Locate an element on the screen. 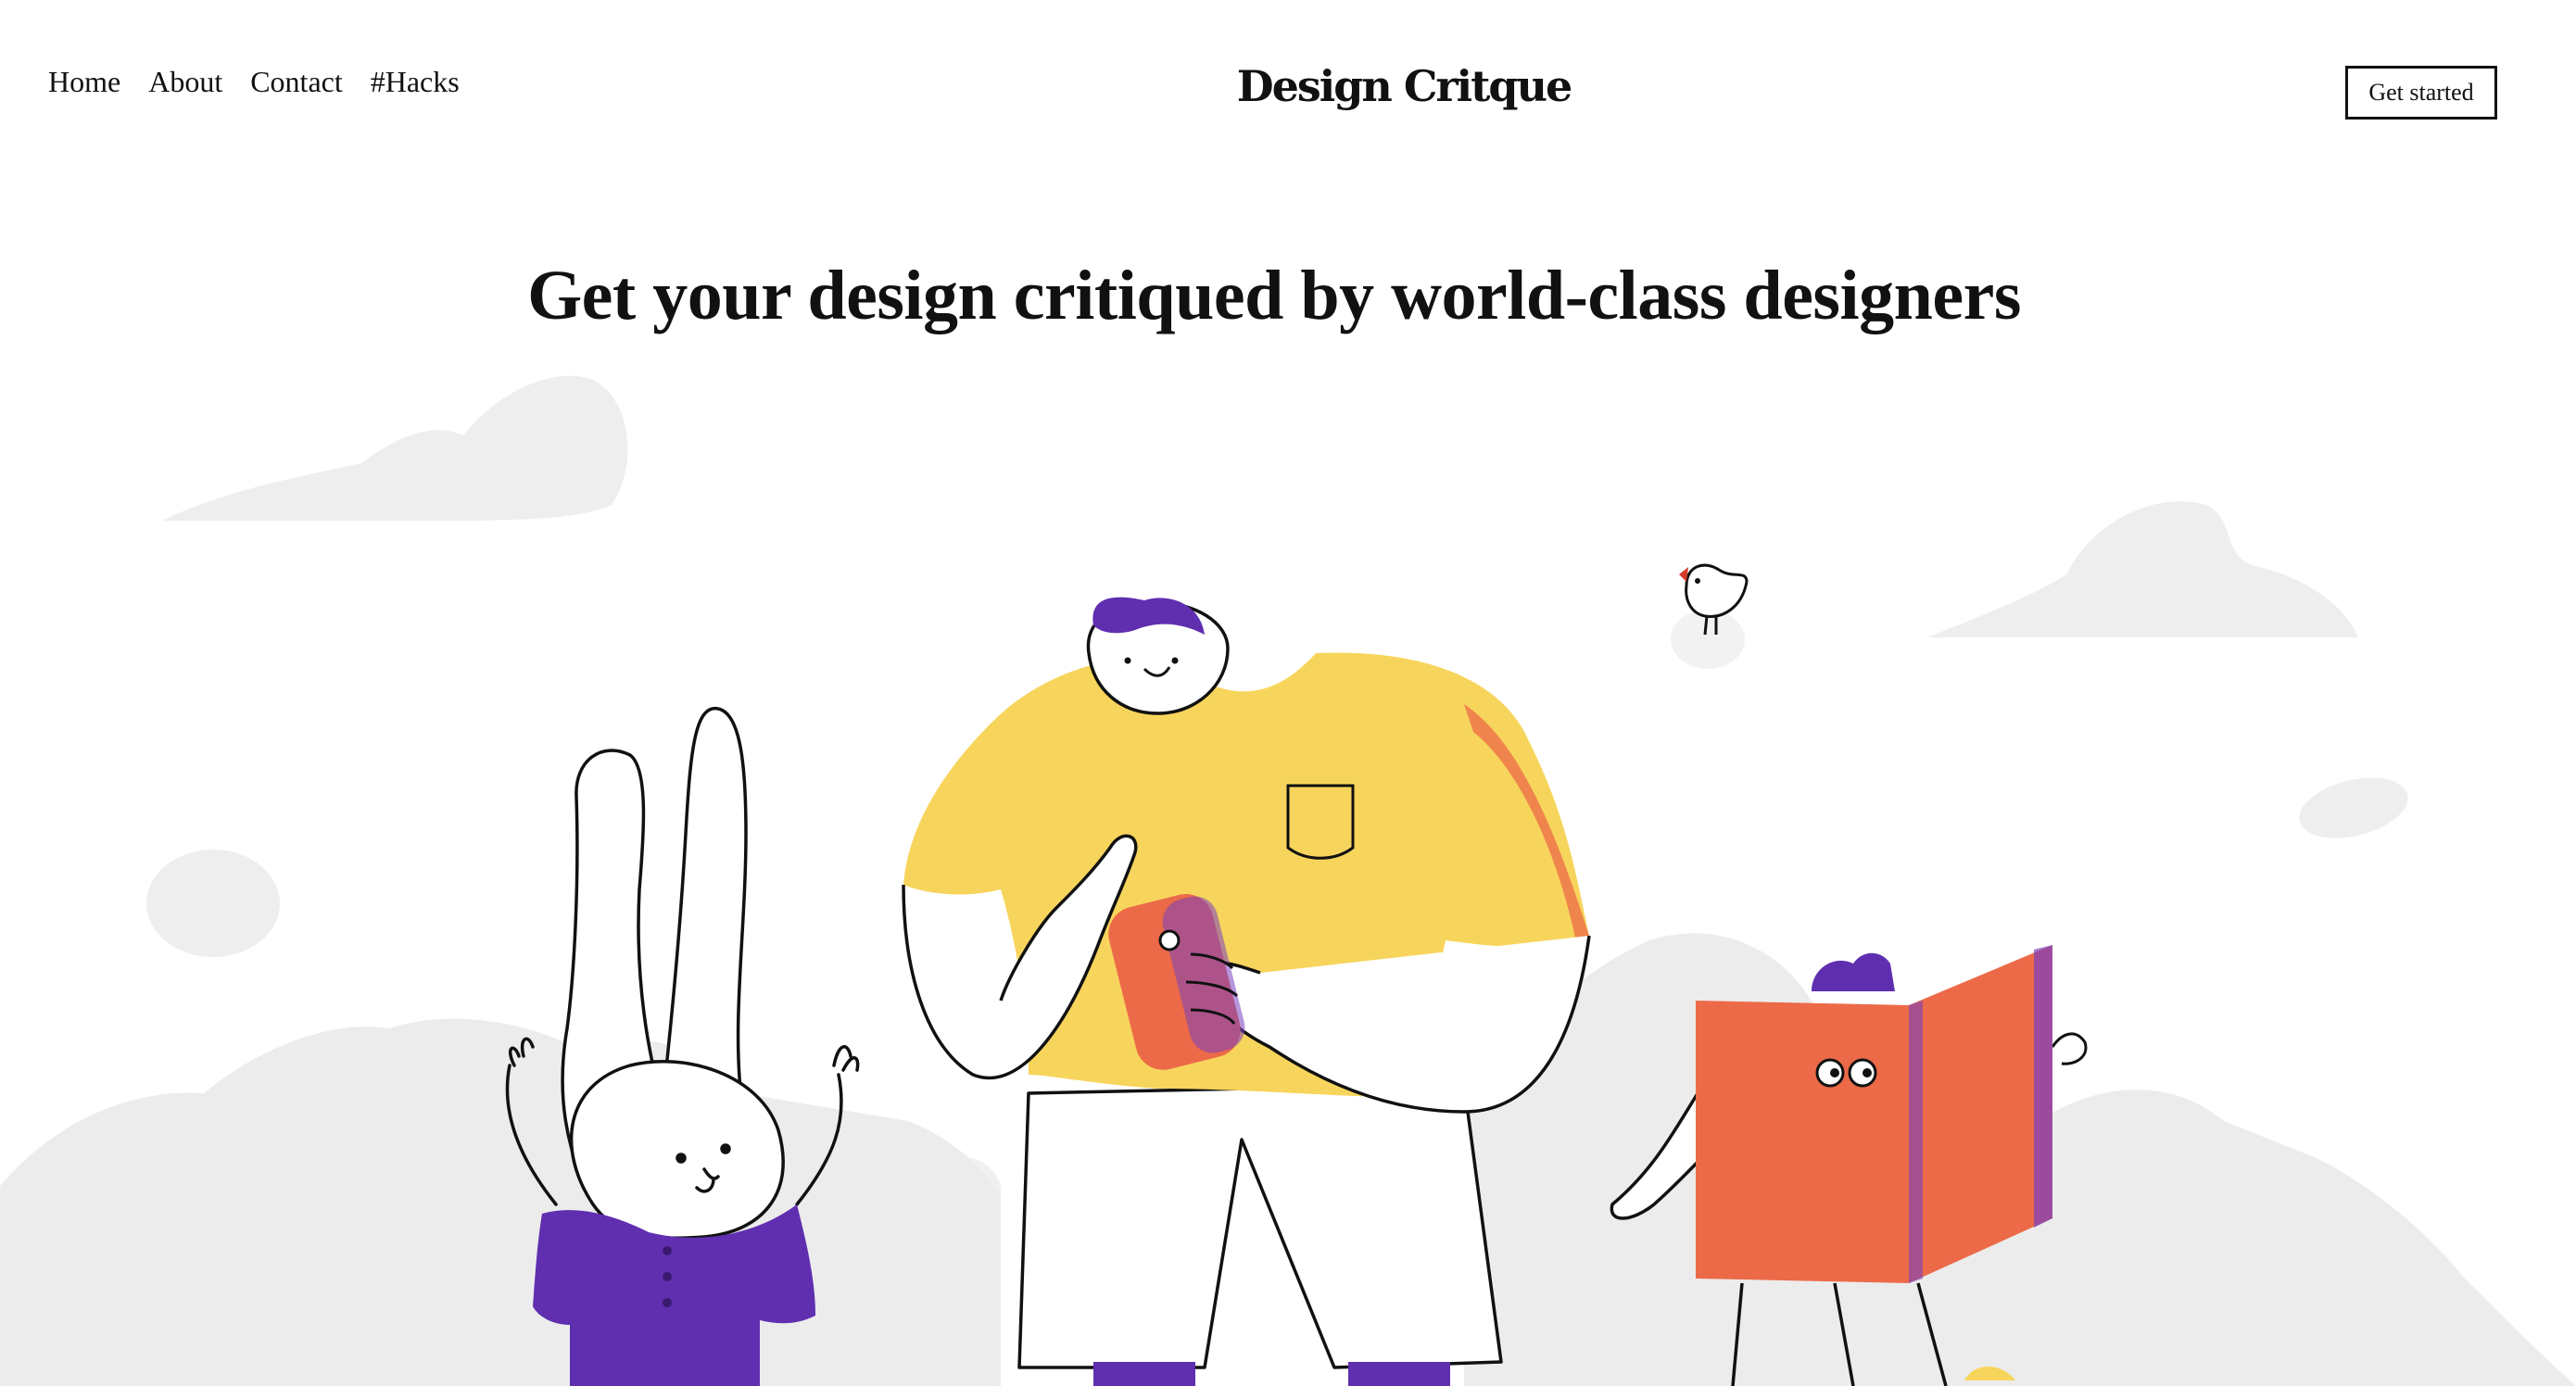  nav-link-contact: Contact is located at coordinates (297, 82).